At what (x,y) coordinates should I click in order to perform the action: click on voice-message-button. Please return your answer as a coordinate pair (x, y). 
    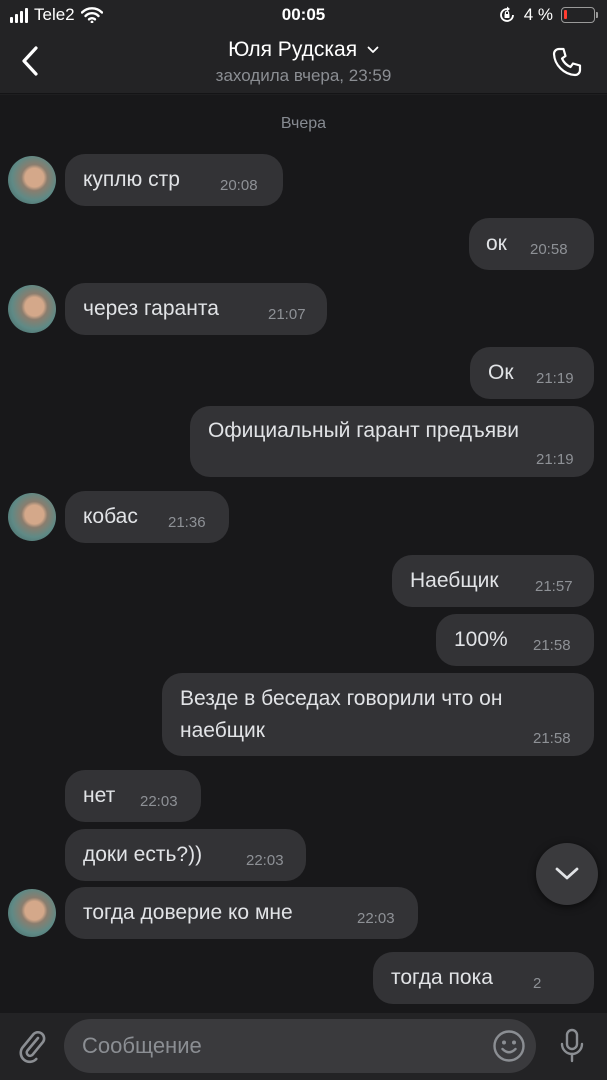
    Looking at the image, I should click on (572, 1046).